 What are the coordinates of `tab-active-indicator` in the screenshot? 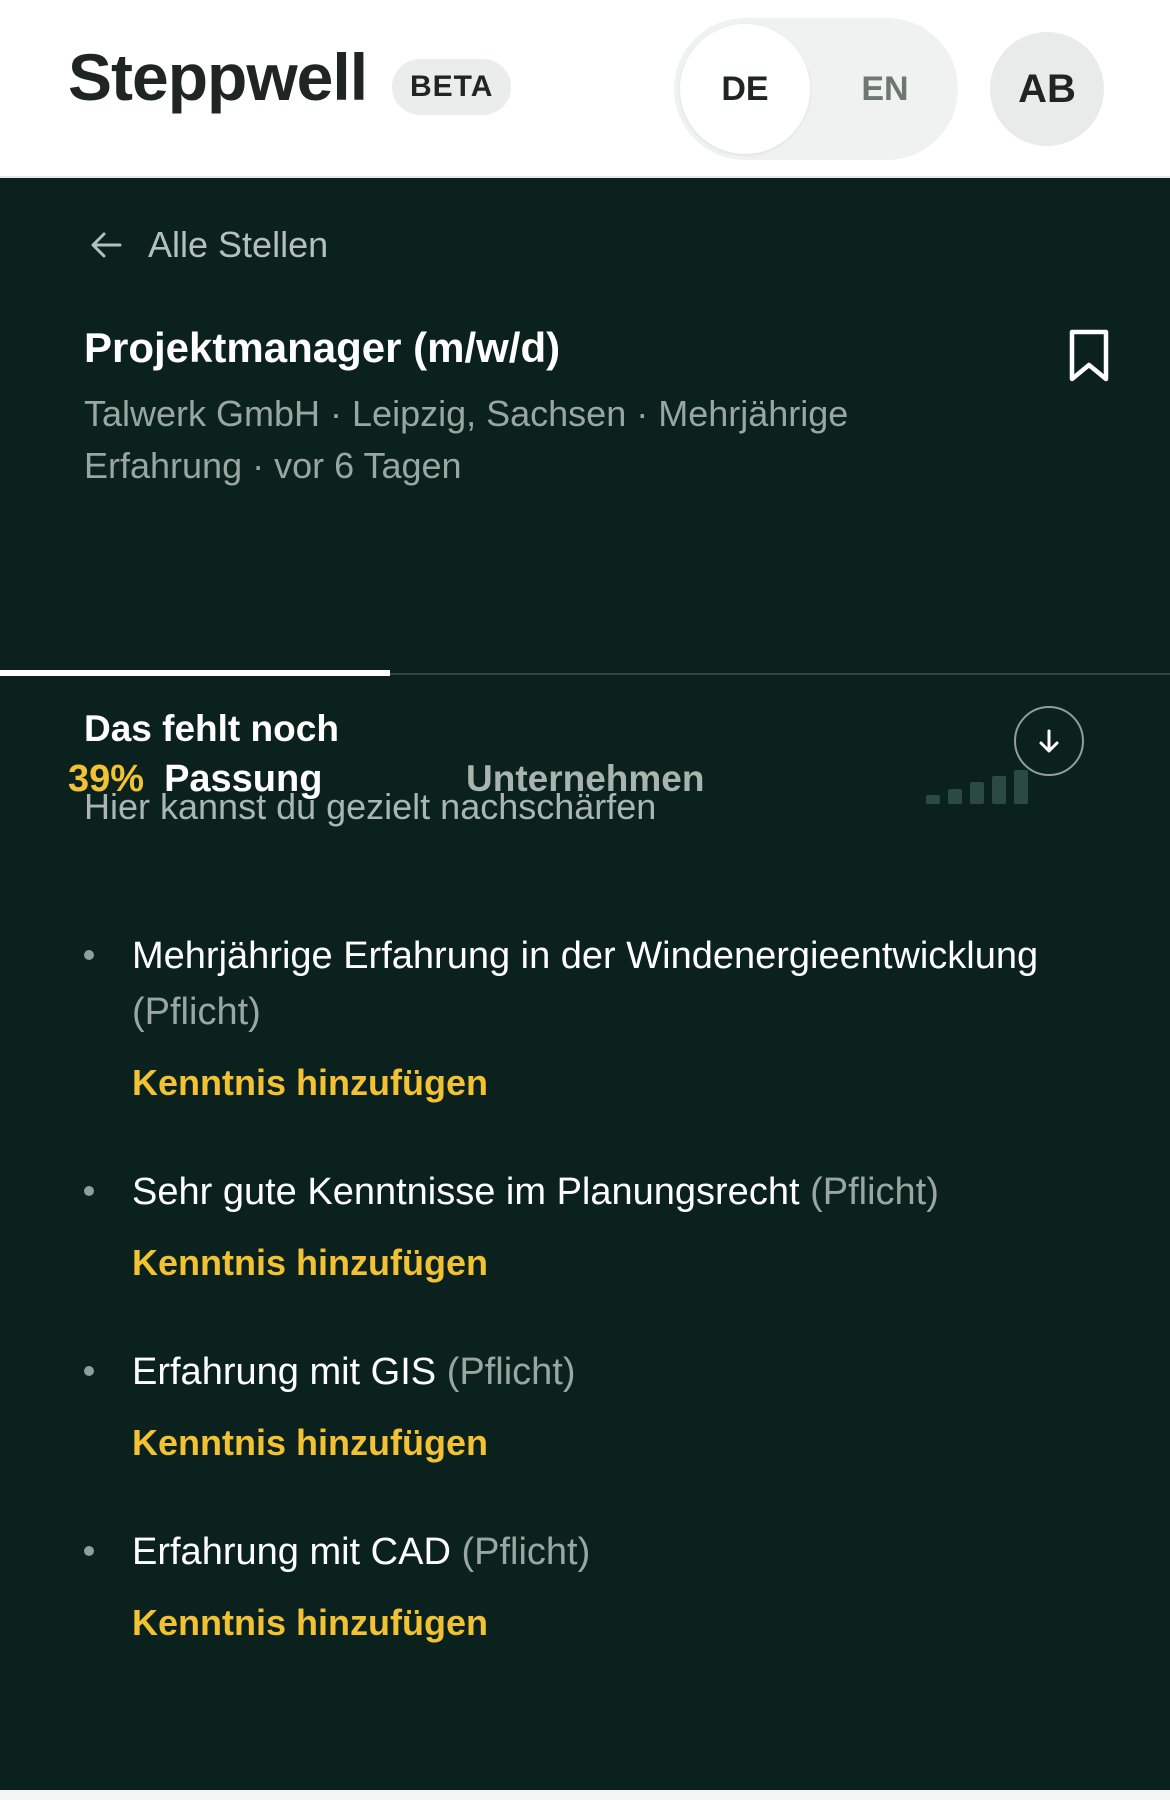 It's located at (195, 673).